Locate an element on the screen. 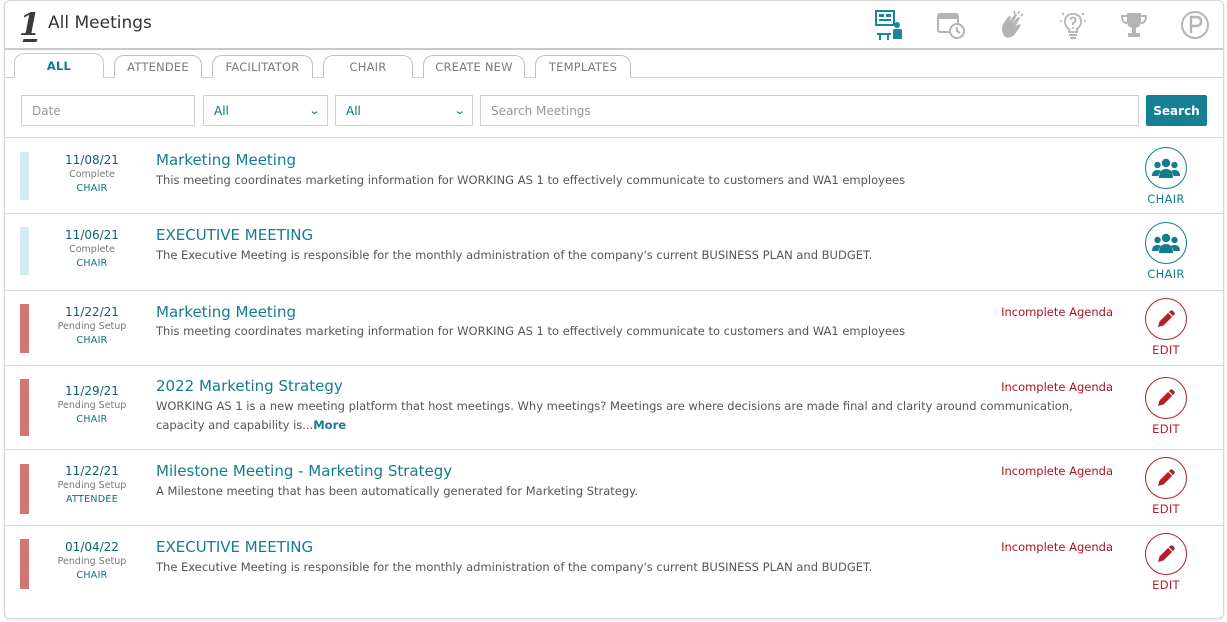 This screenshot has height=622, width=1227. trophy-icon is located at coordinates (1134, 25).